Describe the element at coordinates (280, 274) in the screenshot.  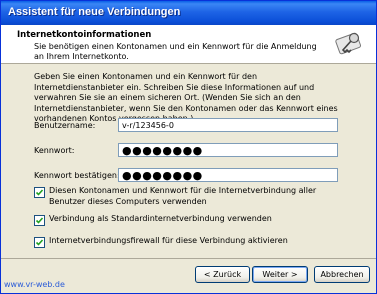
I see `next-button: Weiter >` at that location.